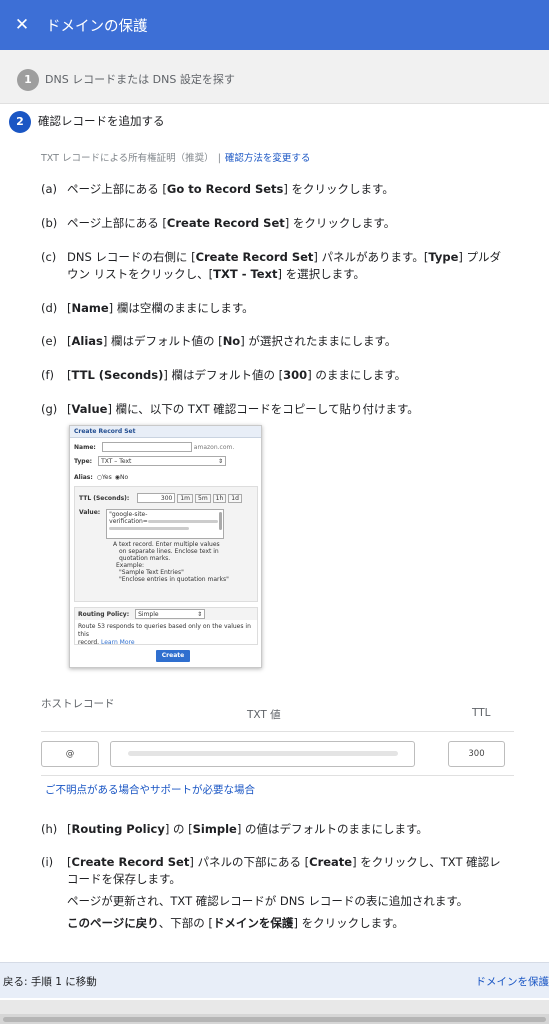  I want to click on txt-value-field, so click(262, 754).